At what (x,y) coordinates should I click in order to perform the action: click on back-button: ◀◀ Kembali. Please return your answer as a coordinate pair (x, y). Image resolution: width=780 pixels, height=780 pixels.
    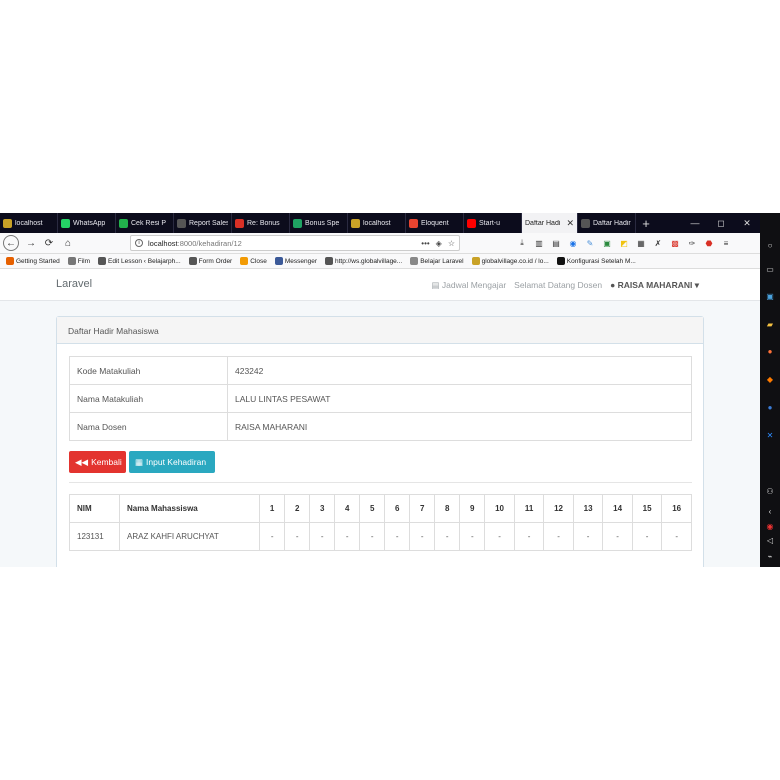
    Looking at the image, I should click on (97, 462).